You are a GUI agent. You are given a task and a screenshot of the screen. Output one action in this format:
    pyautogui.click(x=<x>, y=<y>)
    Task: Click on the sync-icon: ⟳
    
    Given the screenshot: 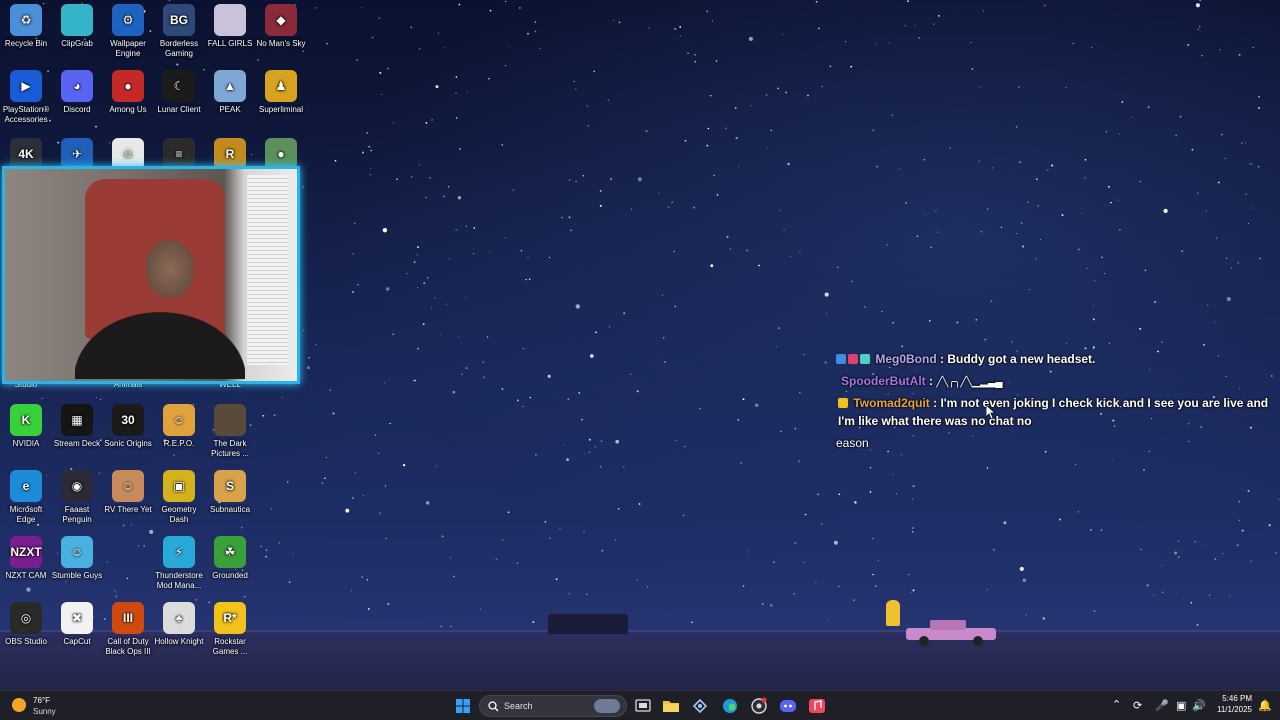 What is the action you would take?
    pyautogui.click(x=1137, y=705)
    